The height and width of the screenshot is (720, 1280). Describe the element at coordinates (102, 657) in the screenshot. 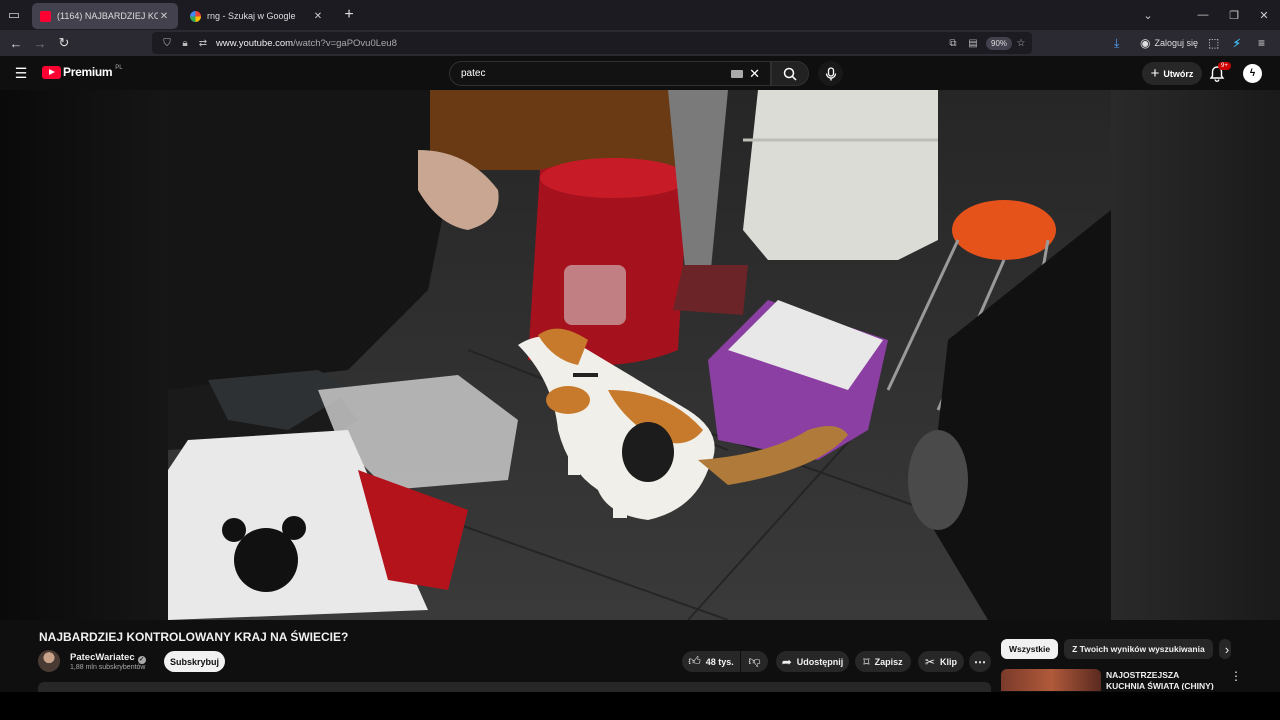

I see `channel-name-text: PatecWariatec` at that location.